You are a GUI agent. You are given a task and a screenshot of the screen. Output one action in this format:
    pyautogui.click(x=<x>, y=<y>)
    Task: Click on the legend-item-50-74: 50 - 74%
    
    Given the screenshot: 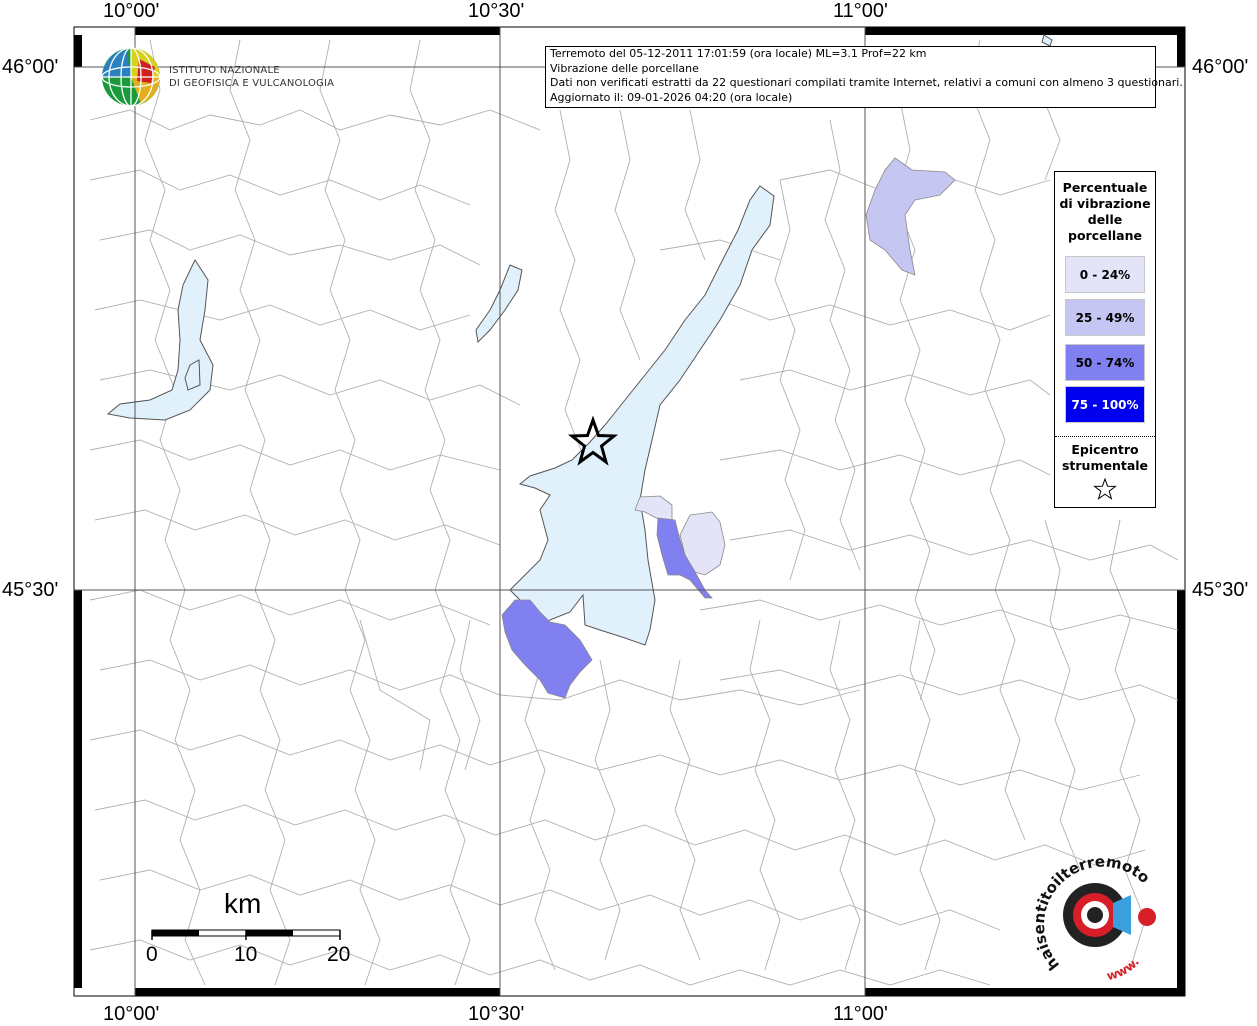 What is the action you would take?
    pyautogui.click(x=1105, y=362)
    